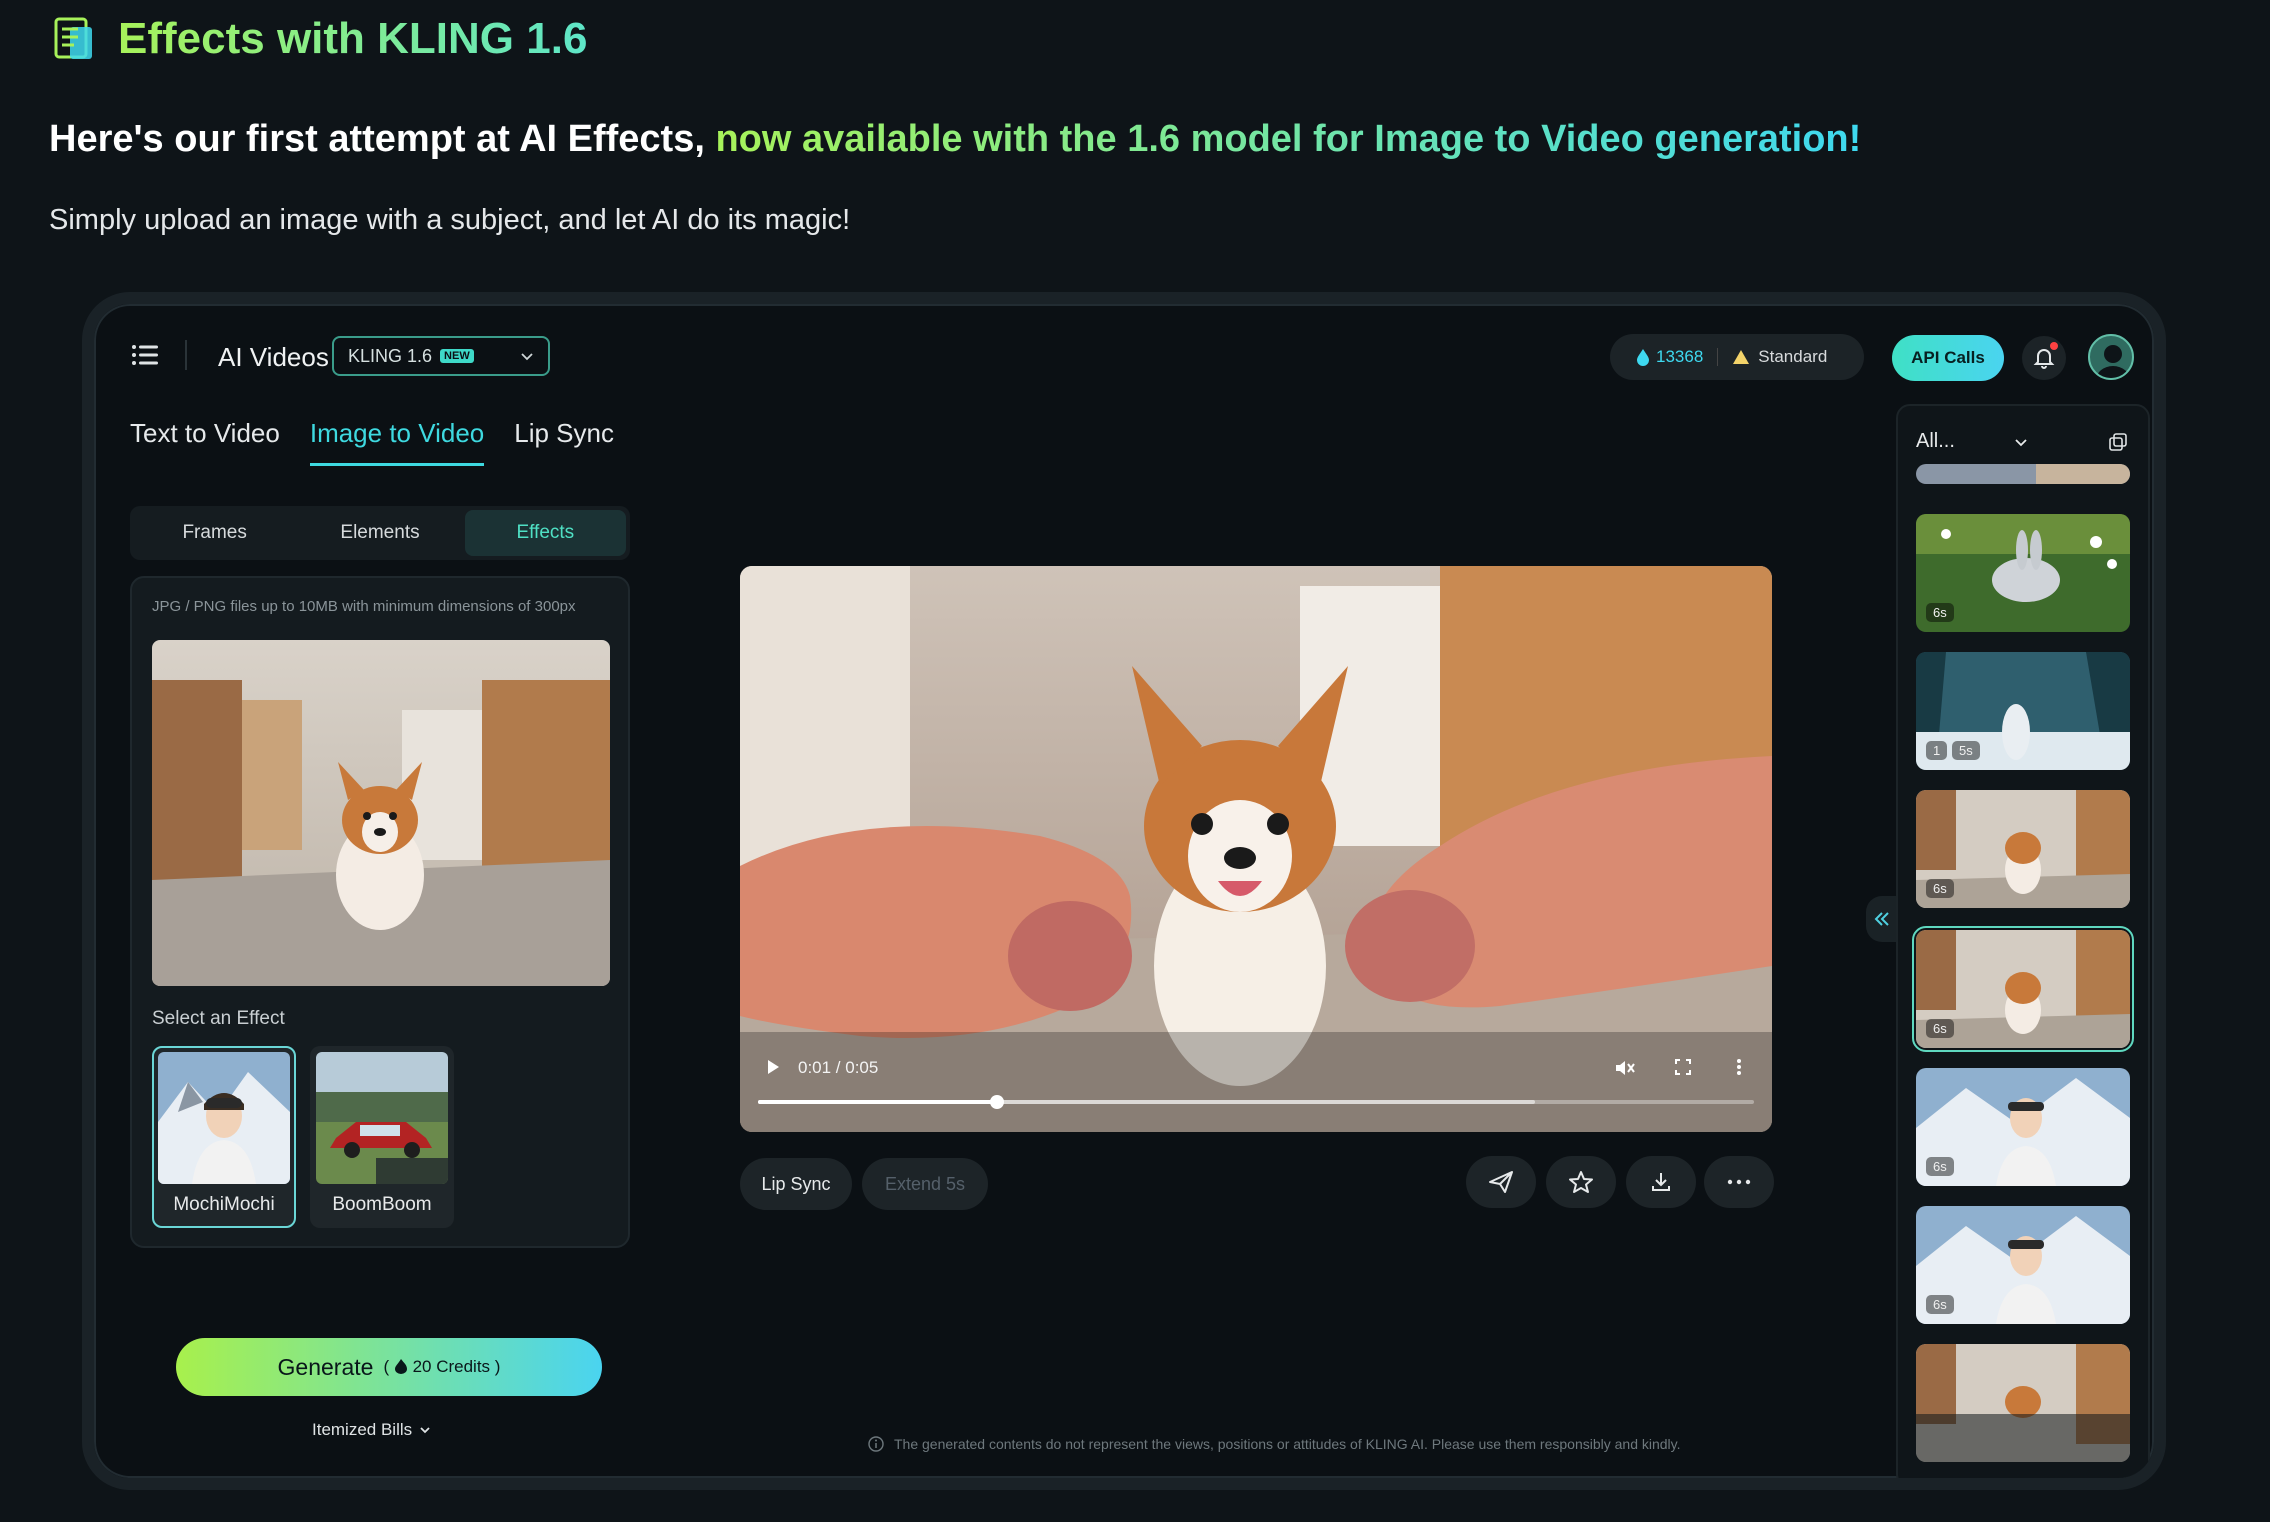 This screenshot has width=2270, height=1522. What do you see at coordinates (878, 1102) in the screenshot?
I see `played-bar` at bounding box center [878, 1102].